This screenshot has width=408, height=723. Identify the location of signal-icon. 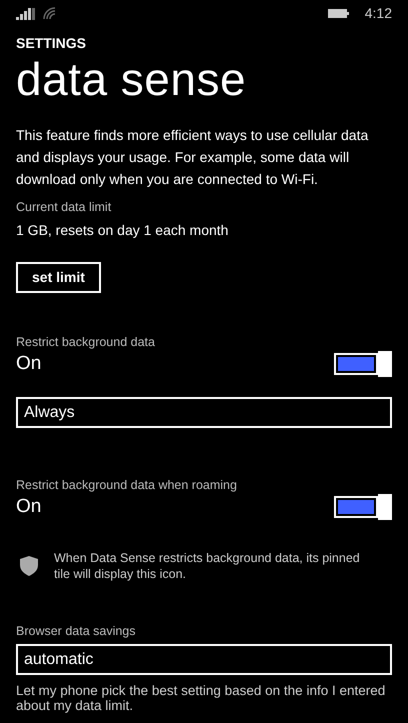
(25, 14).